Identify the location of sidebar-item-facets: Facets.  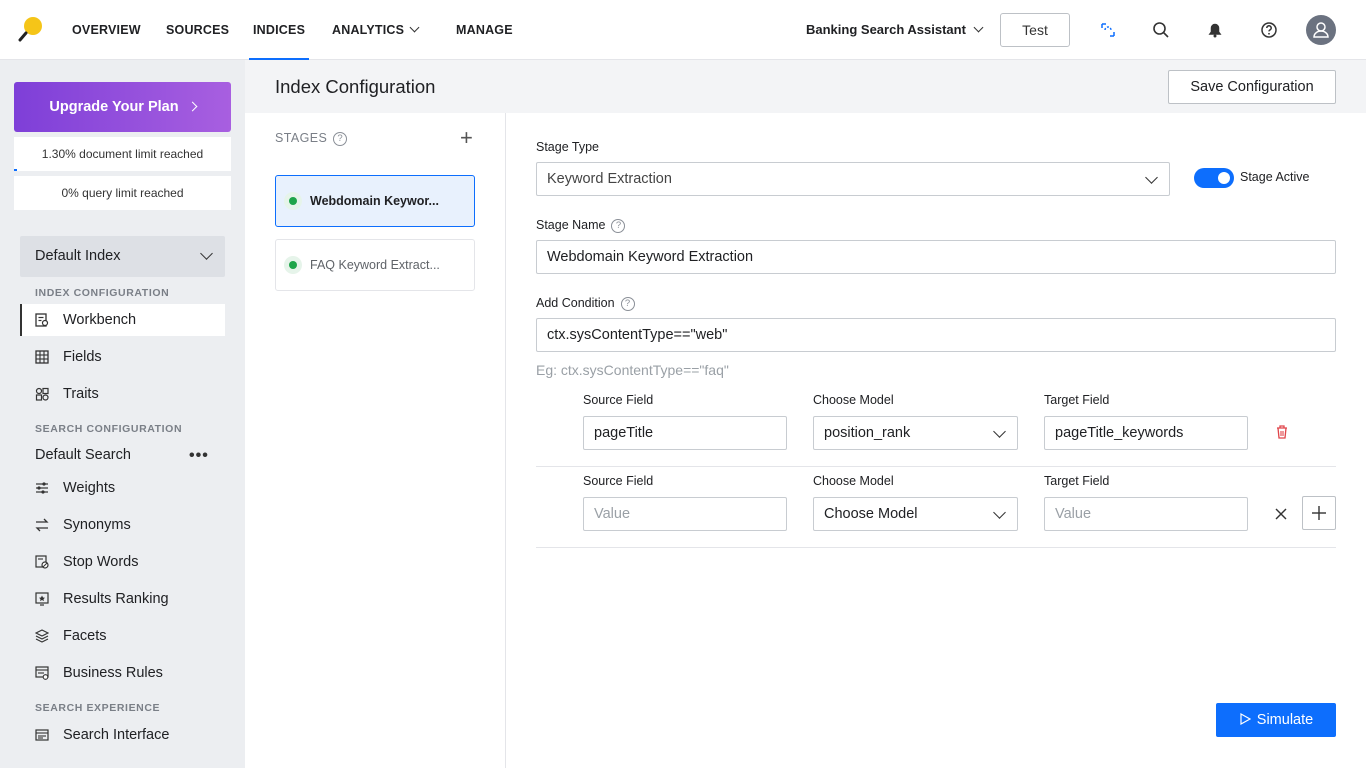
(122, 636).